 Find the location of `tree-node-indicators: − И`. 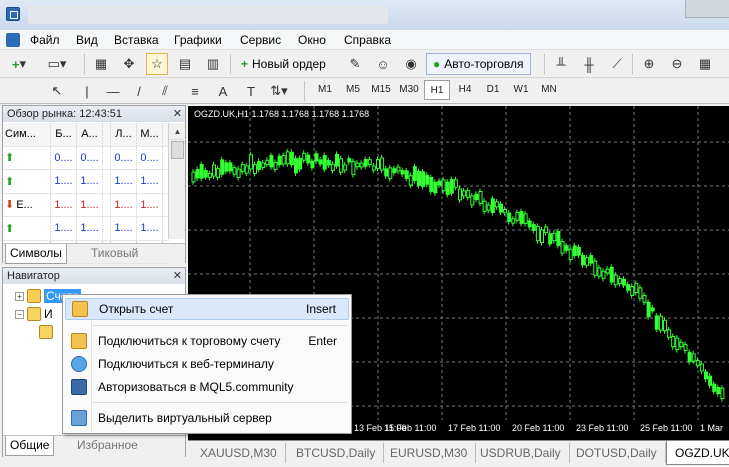

tree-node-indicators: − И is located at coordinates (34, 314).